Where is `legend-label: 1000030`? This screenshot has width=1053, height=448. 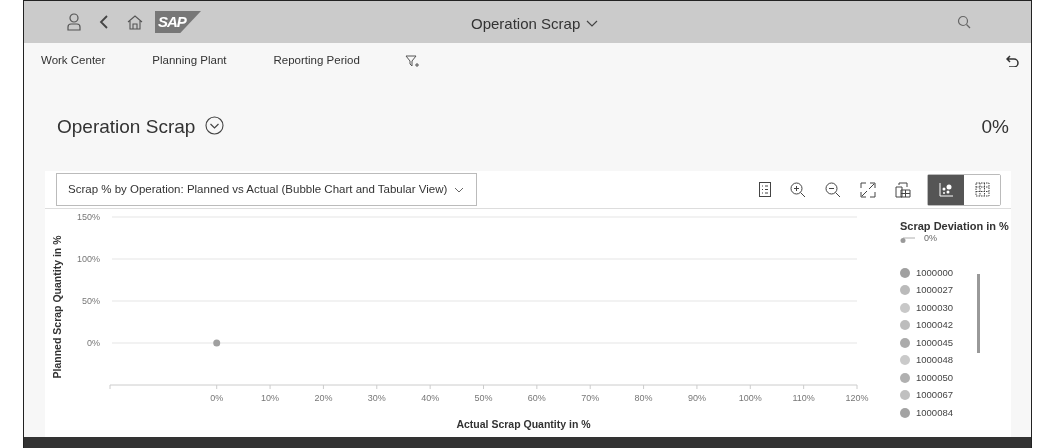 legend-label: 1000030 is located at coordinates (934, 307).